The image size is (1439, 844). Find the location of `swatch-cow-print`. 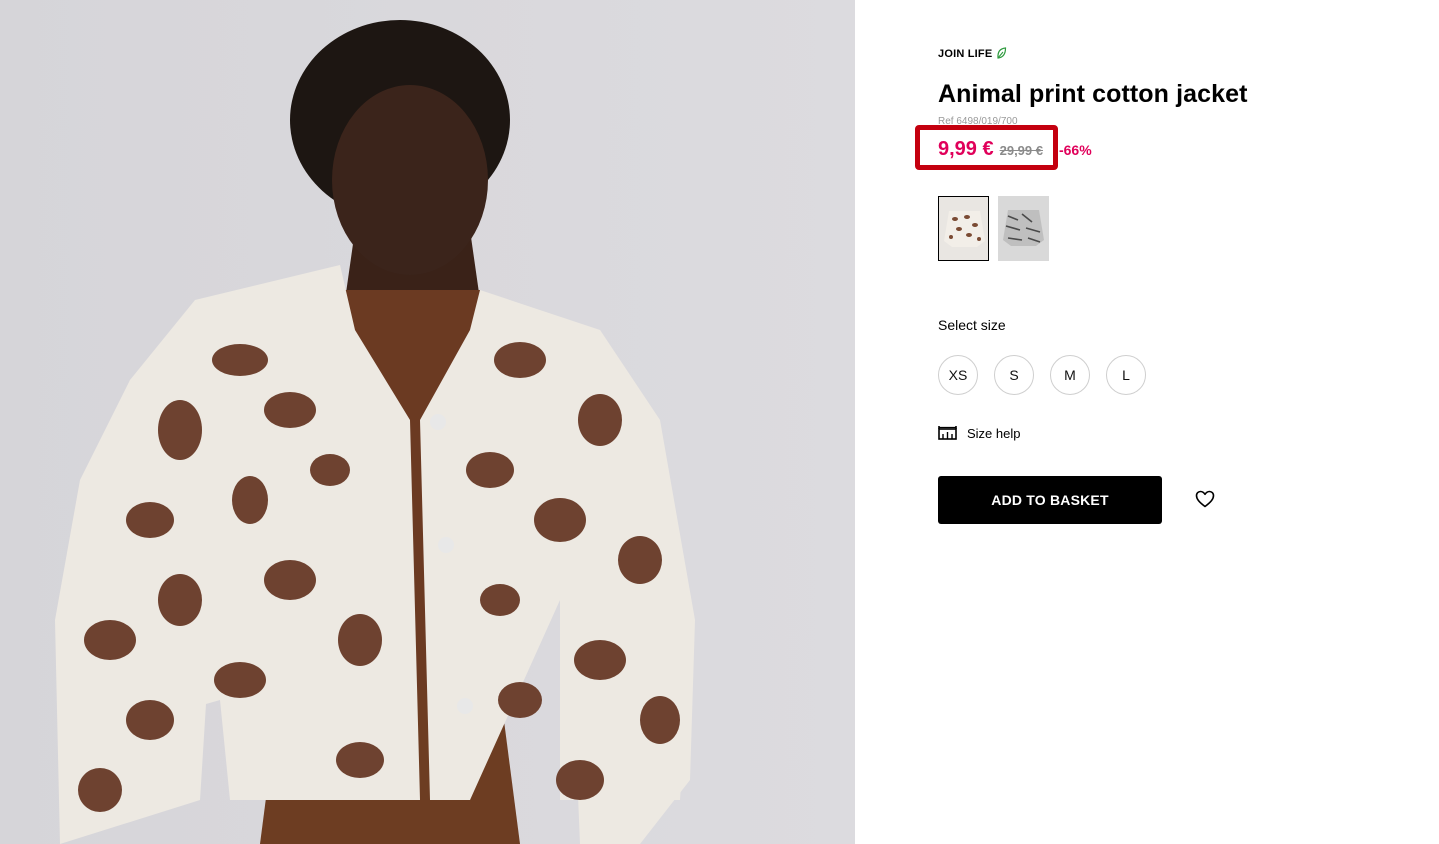

swatch-cow-print is located at coordinates (963, 228).